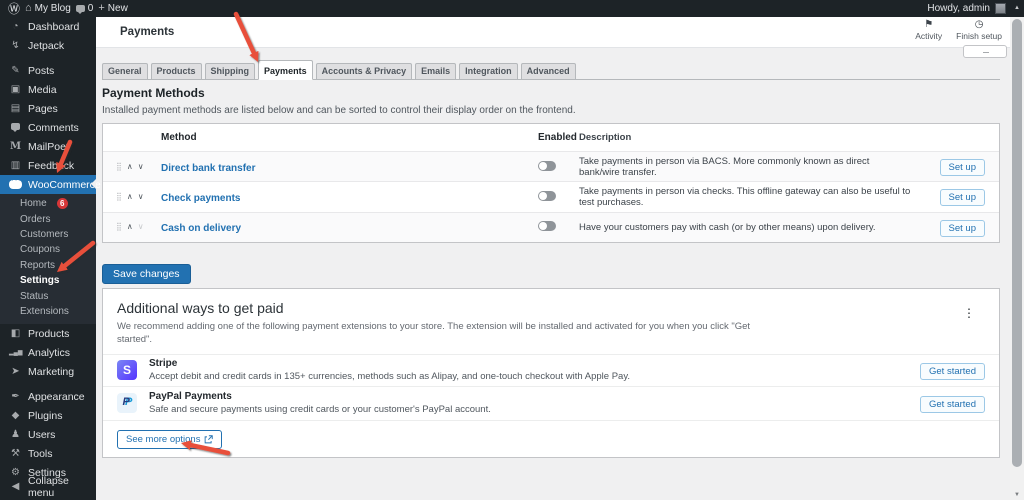  Describe the element at coordinates (48, 203) in the screenshot. I see `sidebar-item-wc-home: Home 6` at that location.